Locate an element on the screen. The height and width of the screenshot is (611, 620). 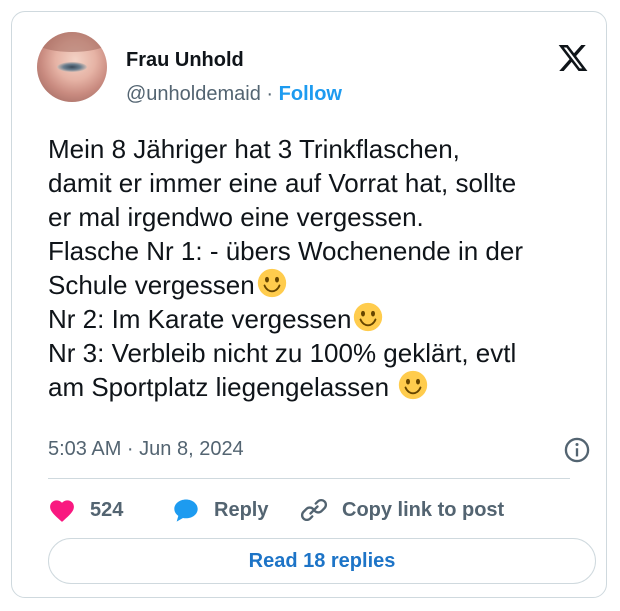
link-icon is located at coordinates (314, 510).